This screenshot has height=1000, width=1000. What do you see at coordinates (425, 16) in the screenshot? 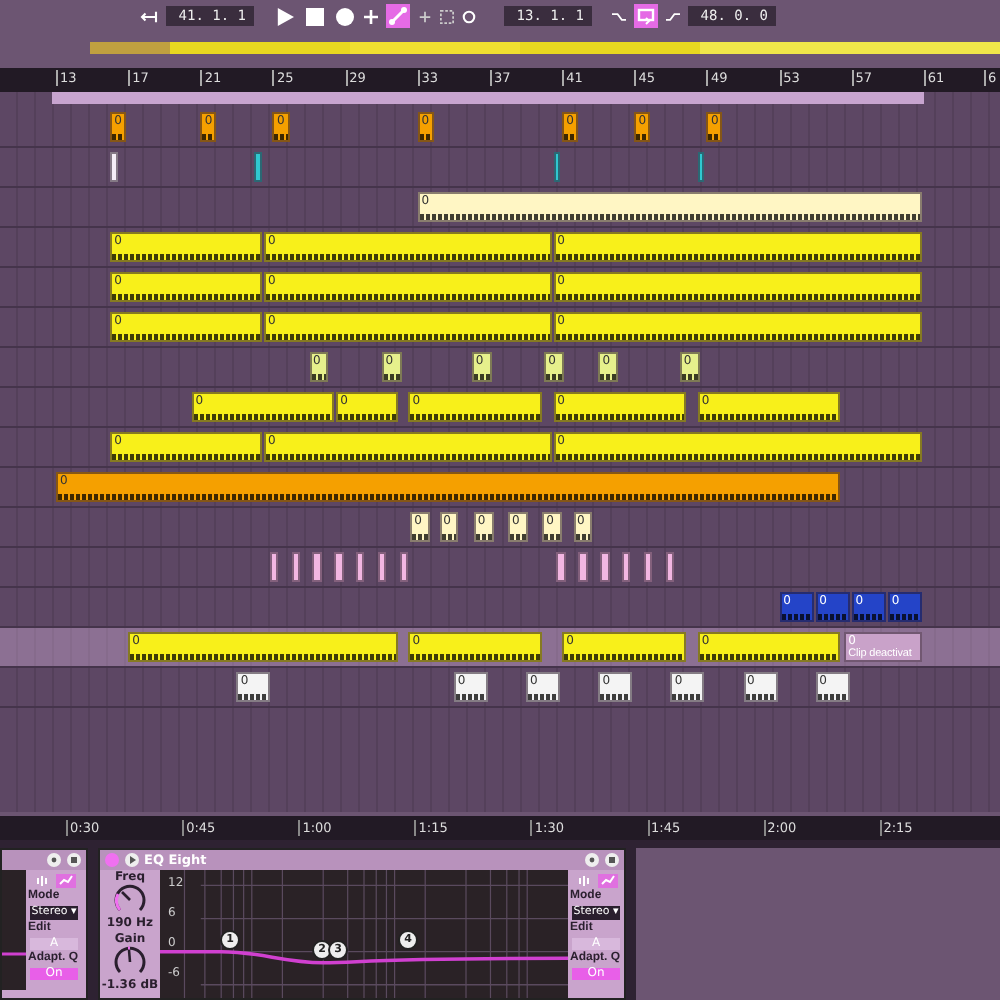
I see `plus-icon` at bounding box center [425, 16].